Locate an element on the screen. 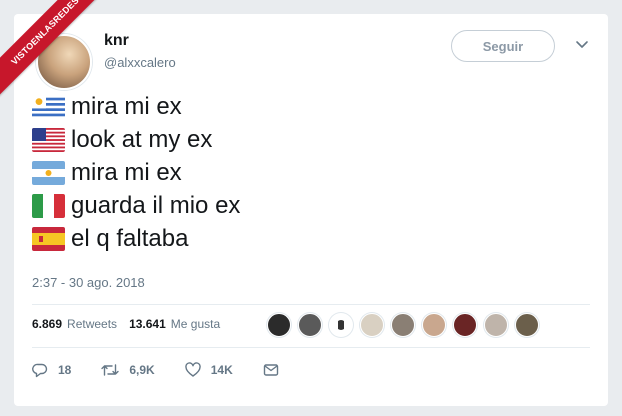  retweet-button: 6,9K is located at coordinates (128, 370).